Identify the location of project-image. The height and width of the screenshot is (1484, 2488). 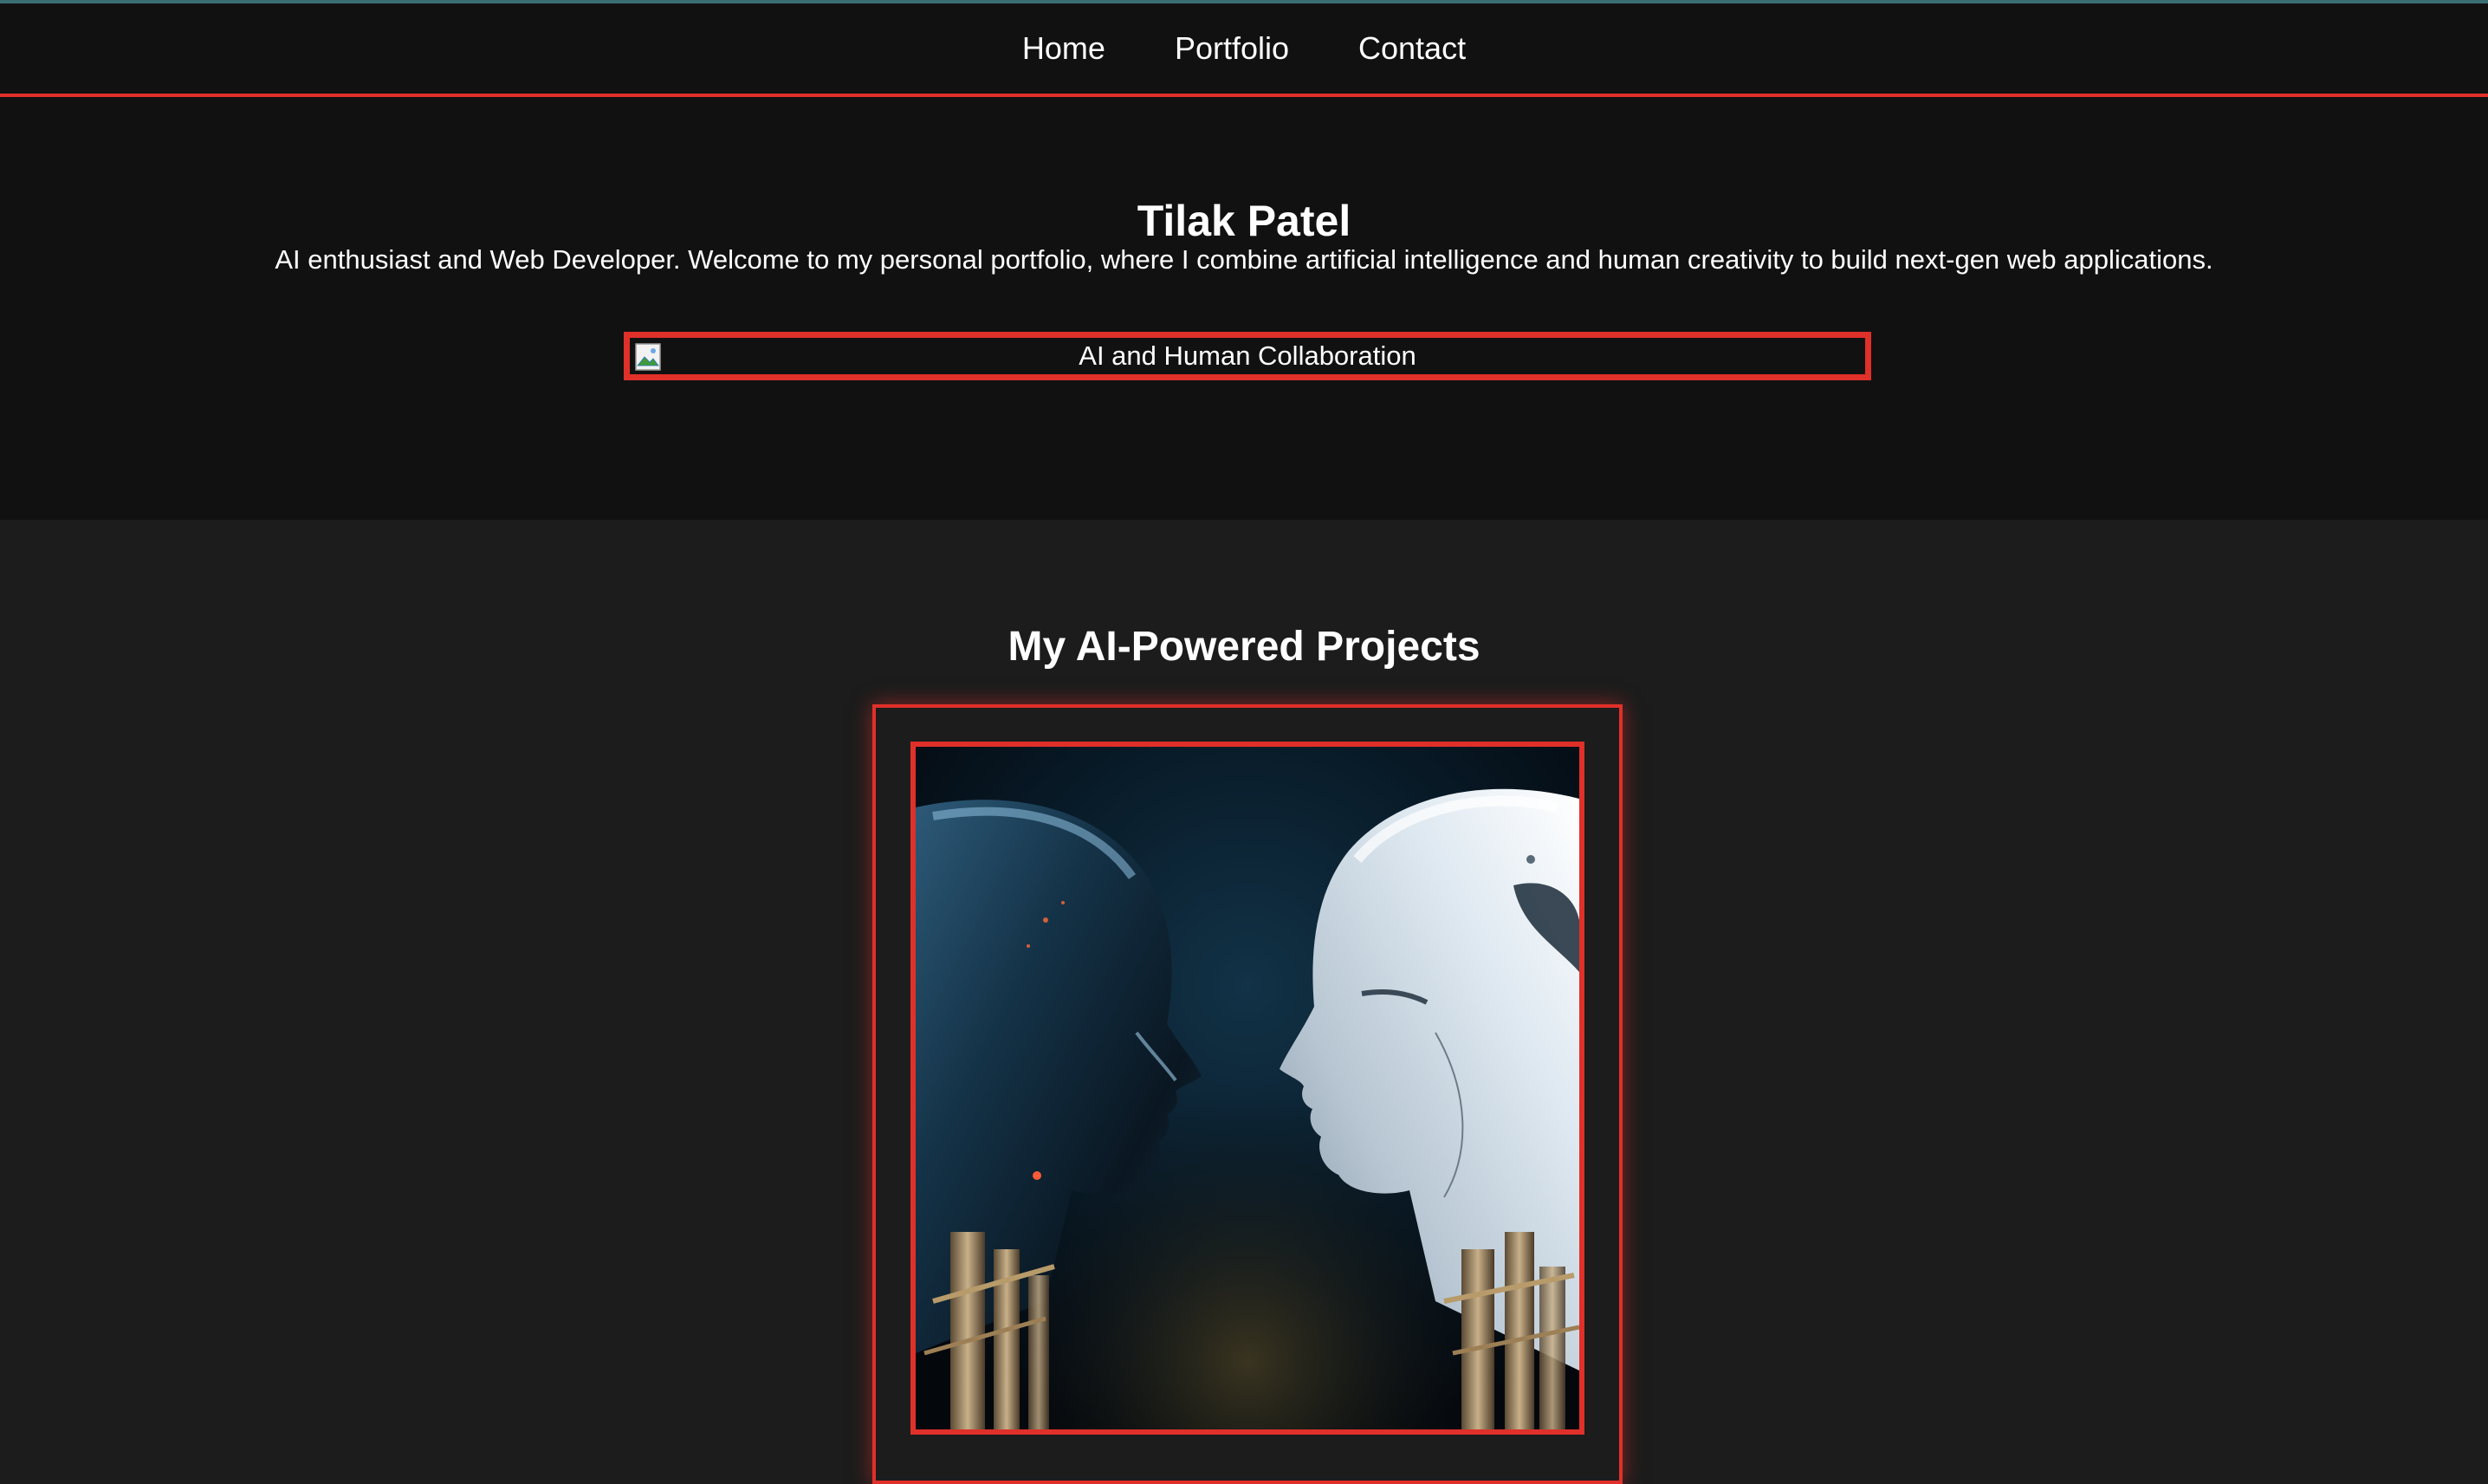
(1247, 1088).